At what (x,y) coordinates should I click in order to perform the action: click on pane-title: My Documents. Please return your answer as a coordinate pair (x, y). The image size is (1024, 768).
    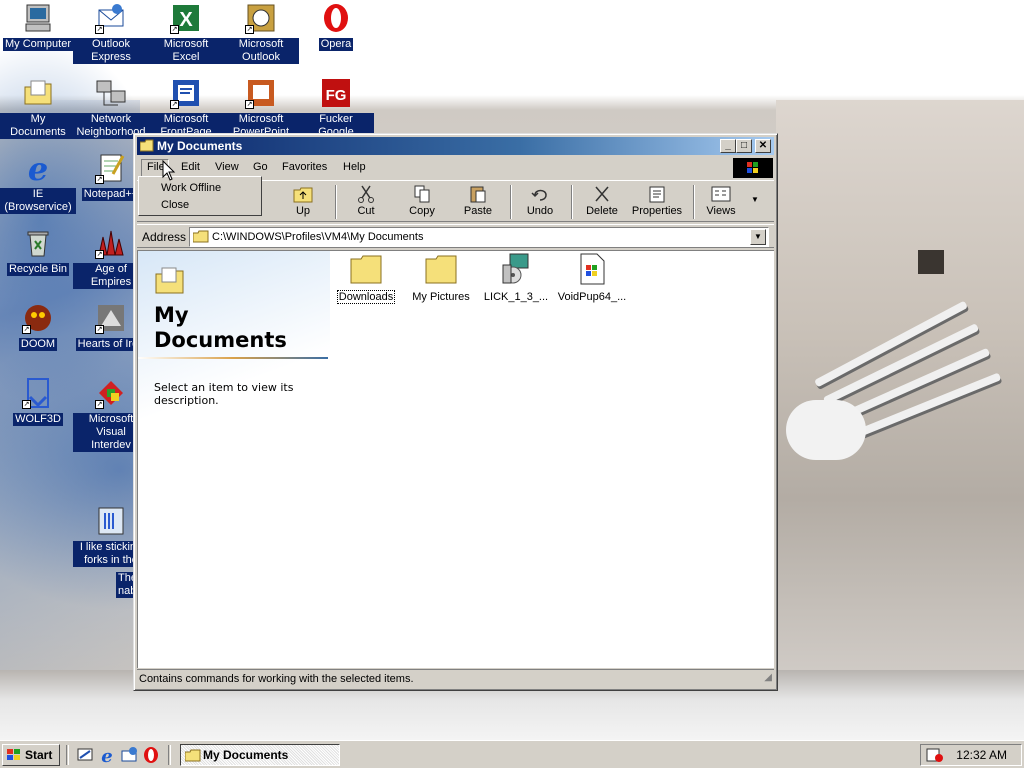
    Looking at the image, I should click on (220, 327).